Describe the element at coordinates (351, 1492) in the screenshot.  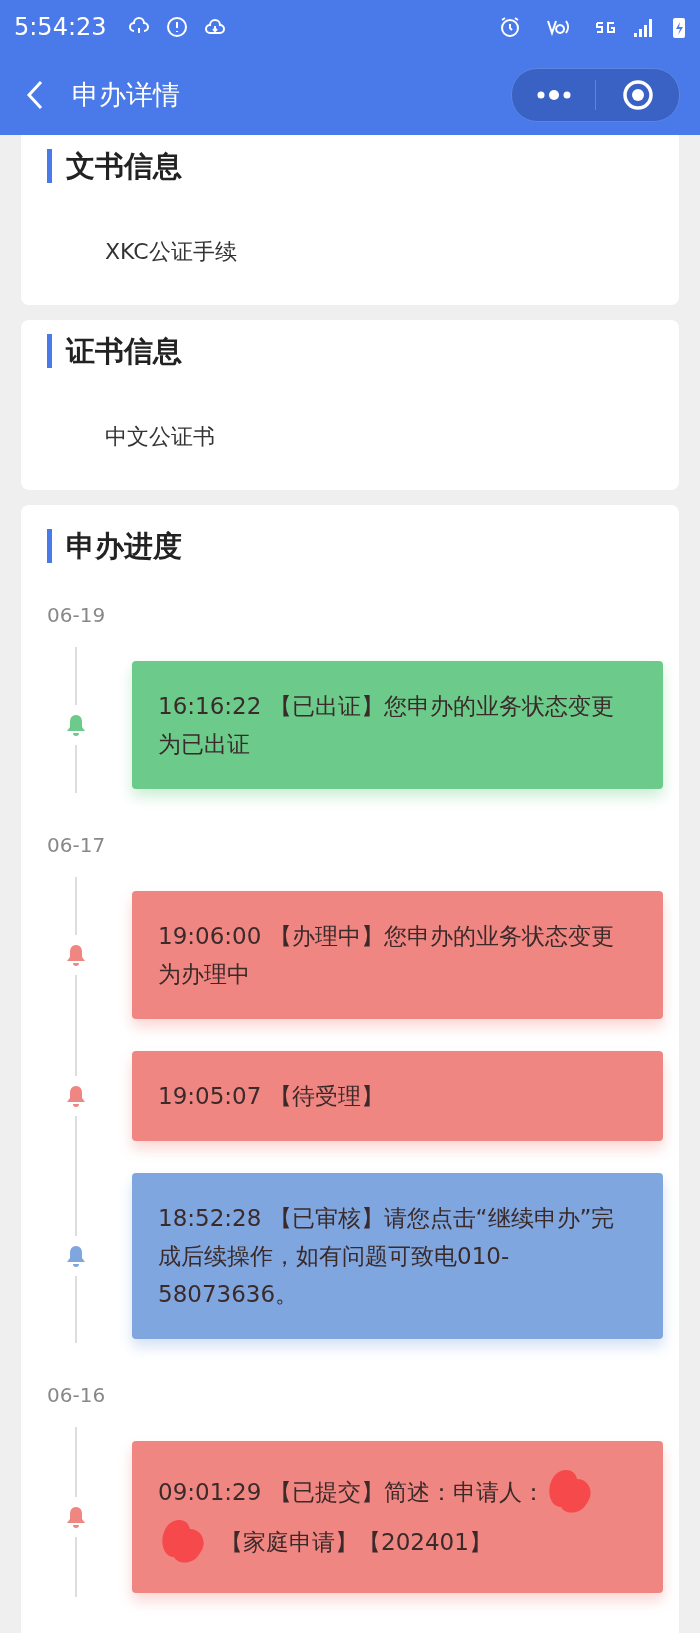
I see `status-message: 09:01:29 【已提交】简述：申请人：` at that location.